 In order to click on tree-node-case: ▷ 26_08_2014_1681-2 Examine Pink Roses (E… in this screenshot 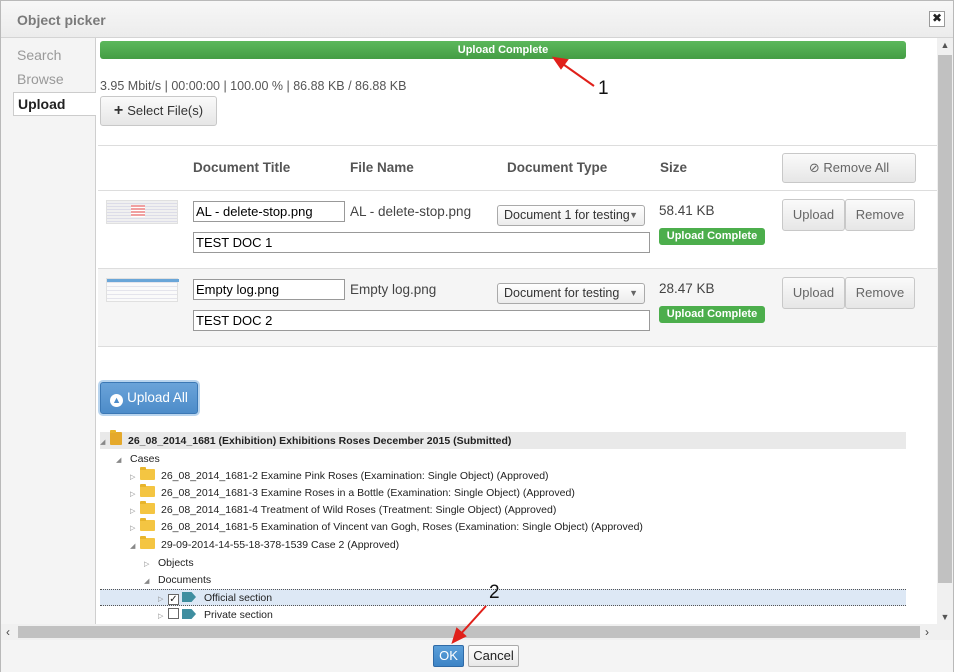, I will do `click(339, 476)`.